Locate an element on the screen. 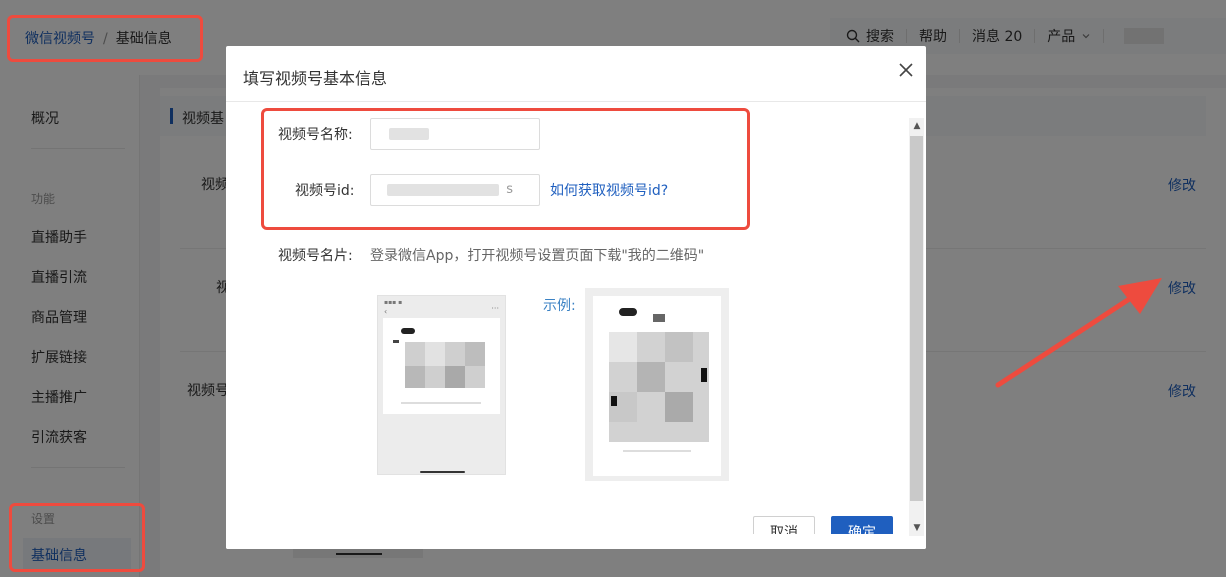 The image size is (1226, 577). annotation-box-basic-info is located at coordinates (77, 537).